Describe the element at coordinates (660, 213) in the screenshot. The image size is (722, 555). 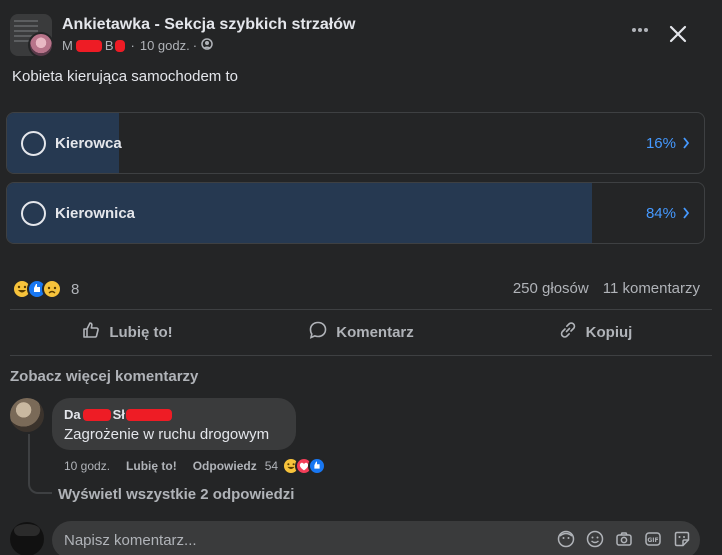
I see `poll-percent-value: 84%` at that location.